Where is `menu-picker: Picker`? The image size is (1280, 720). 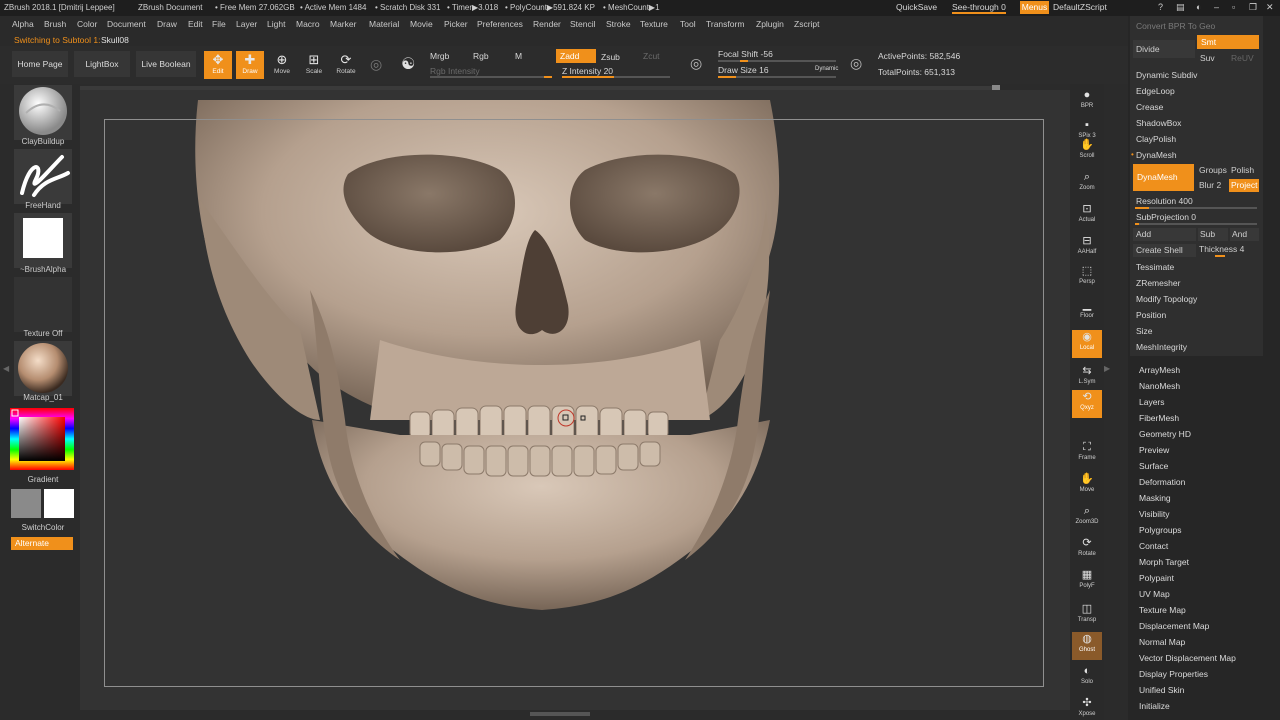 menu-picker: Picker is located at coordinates (456, 24).